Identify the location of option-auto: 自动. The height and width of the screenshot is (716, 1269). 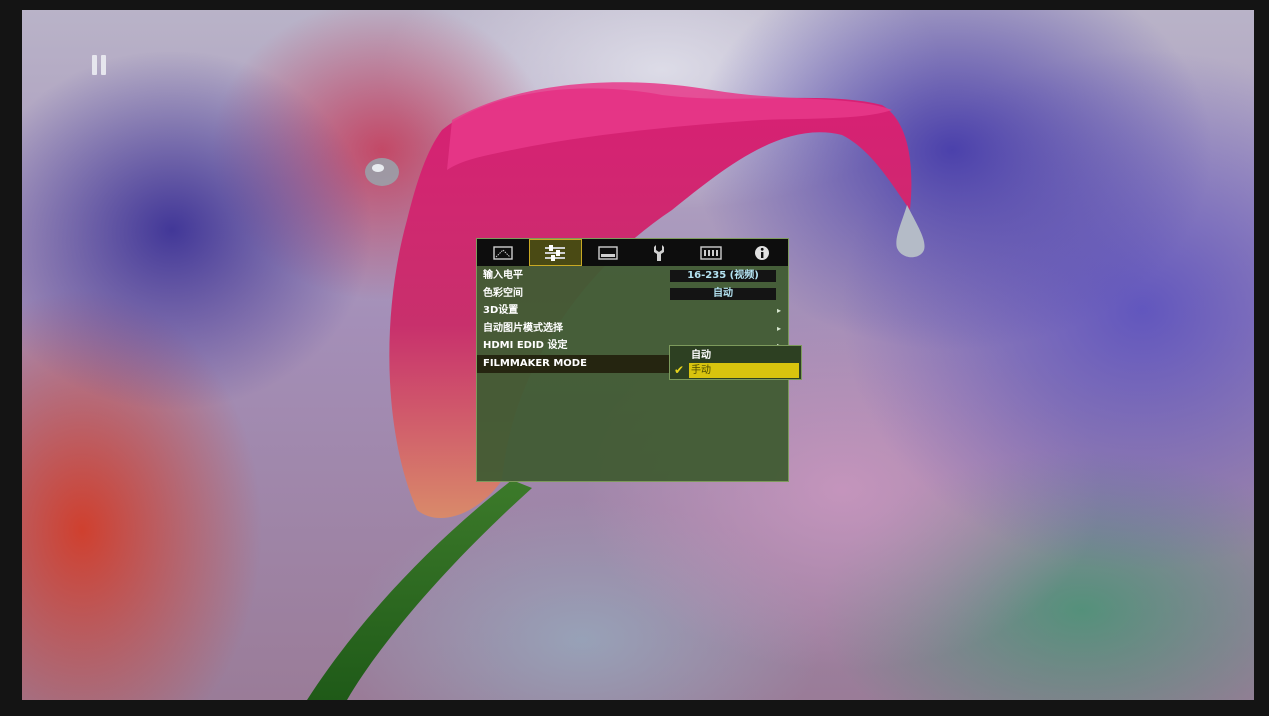
(744, 355).